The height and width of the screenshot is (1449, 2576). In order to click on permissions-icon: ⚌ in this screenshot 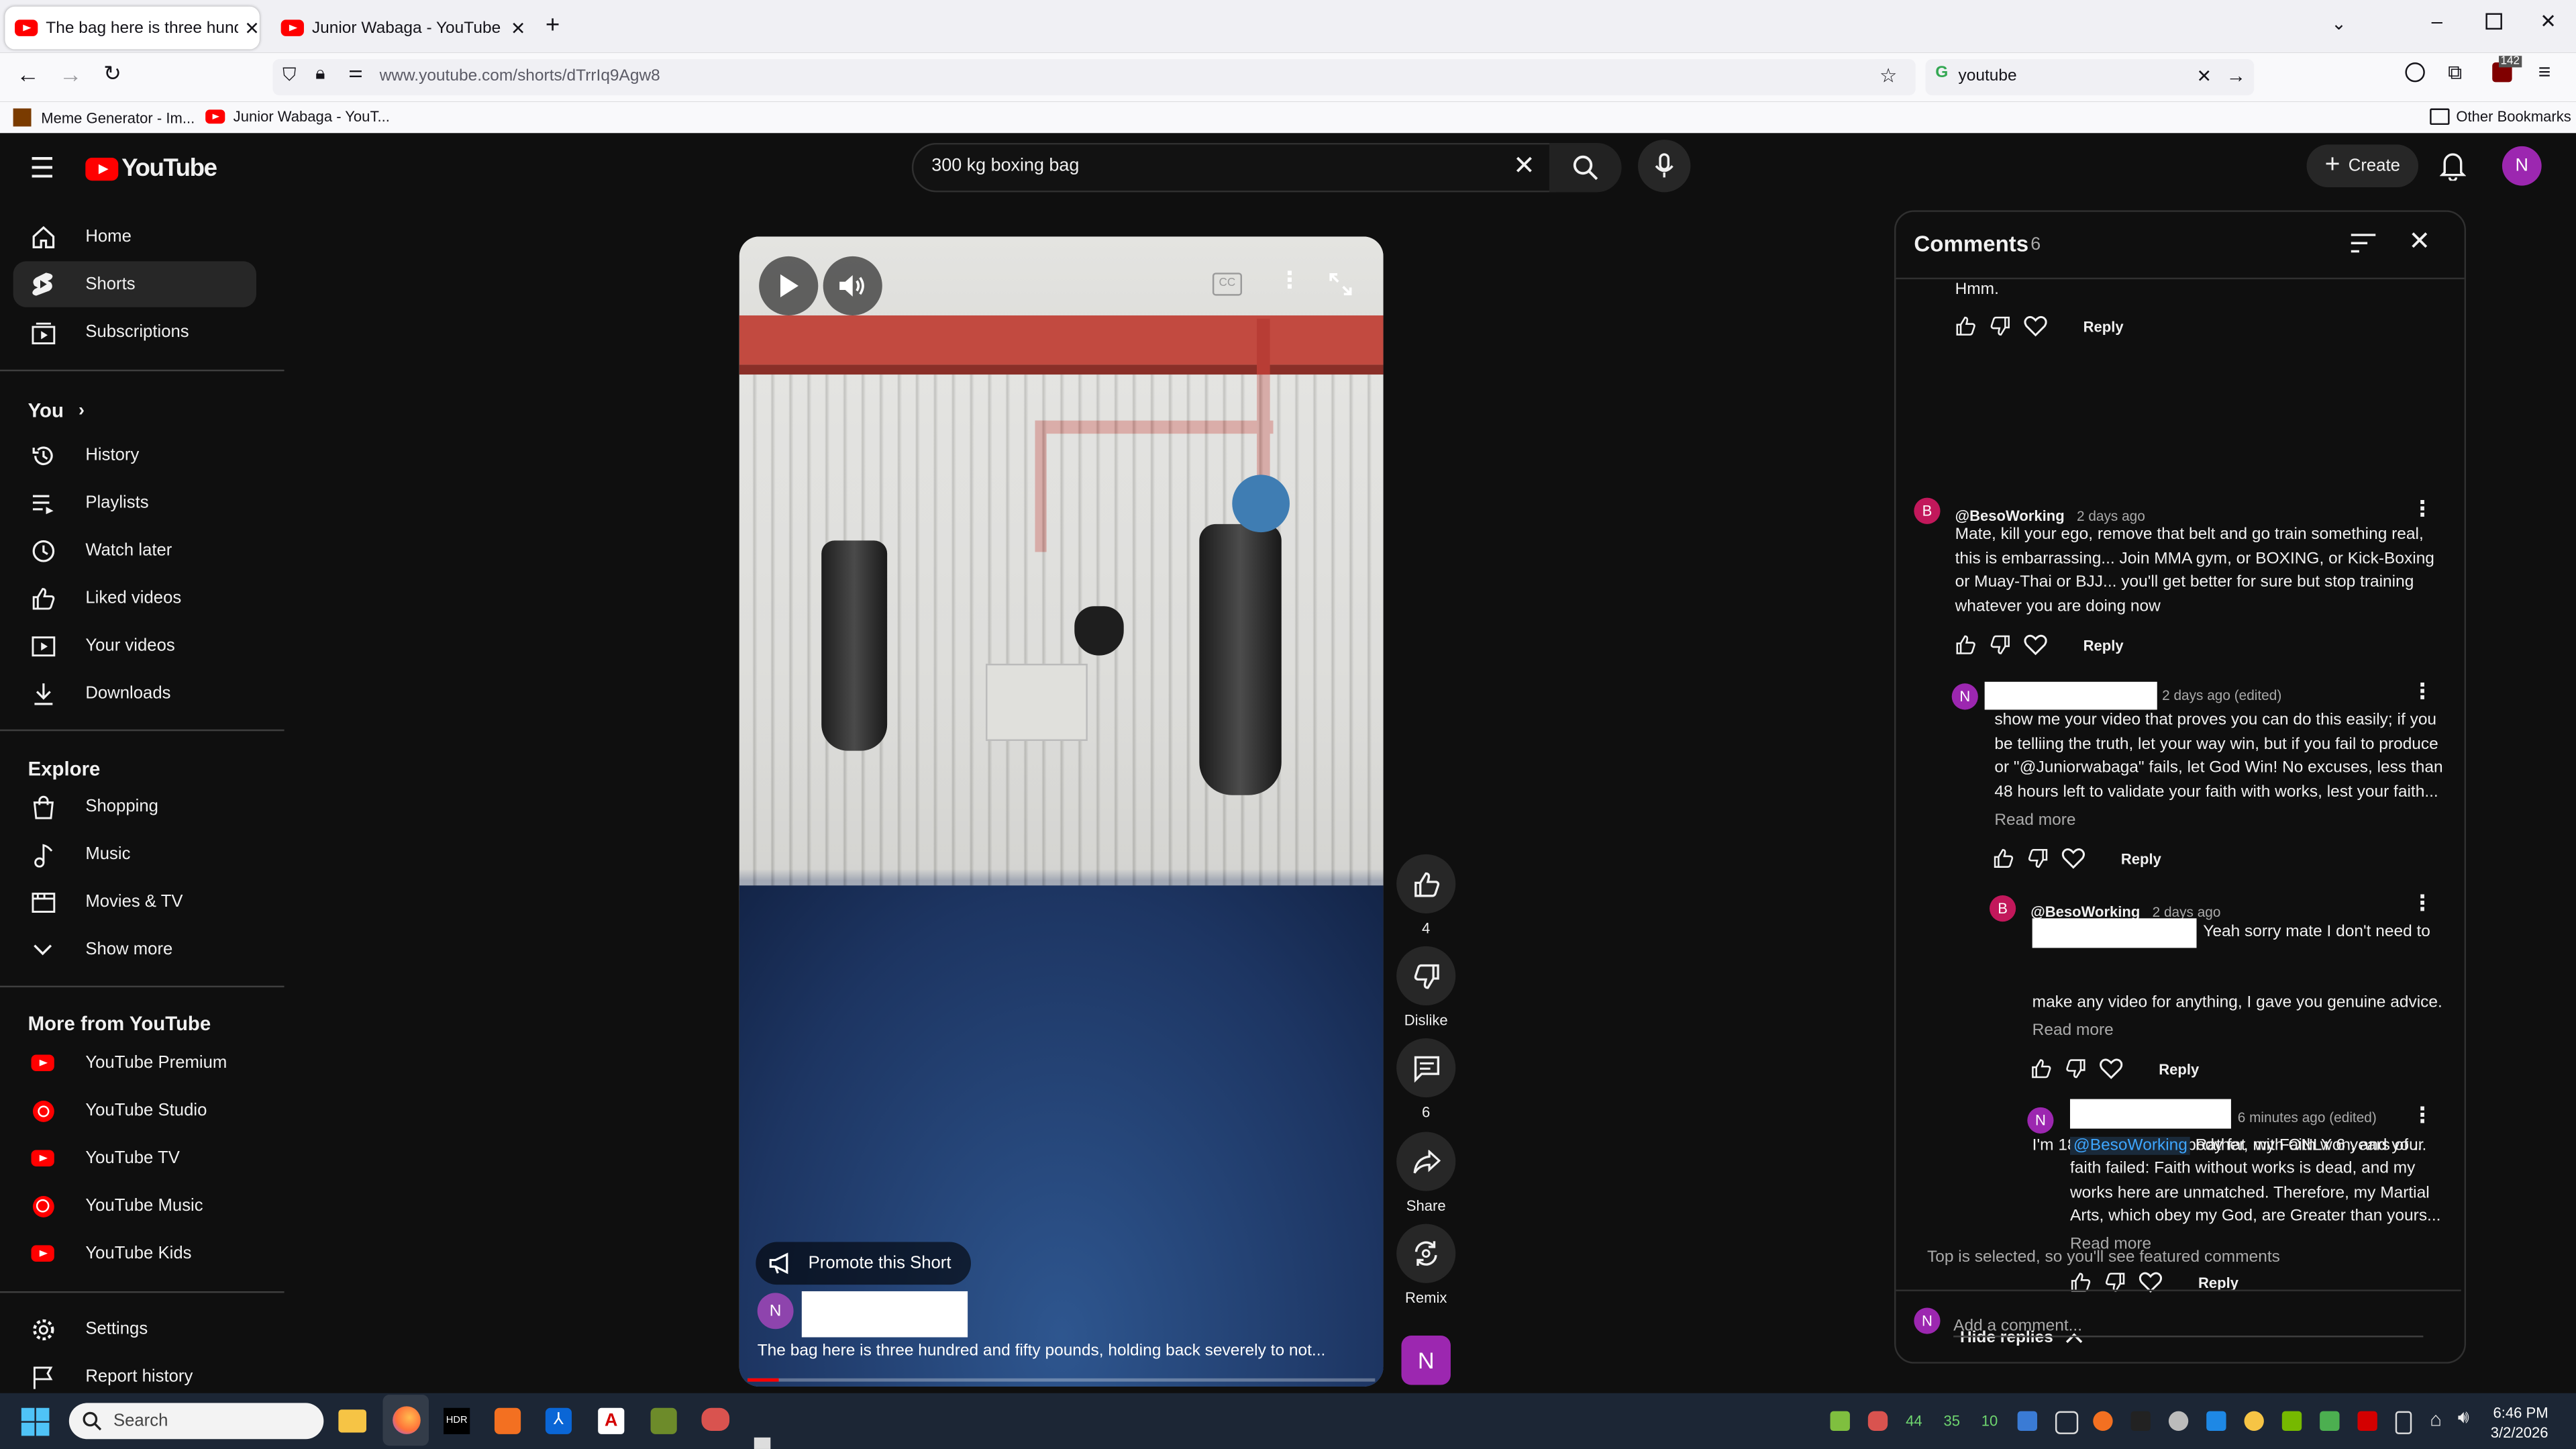, I will do `click(355, 73)`.